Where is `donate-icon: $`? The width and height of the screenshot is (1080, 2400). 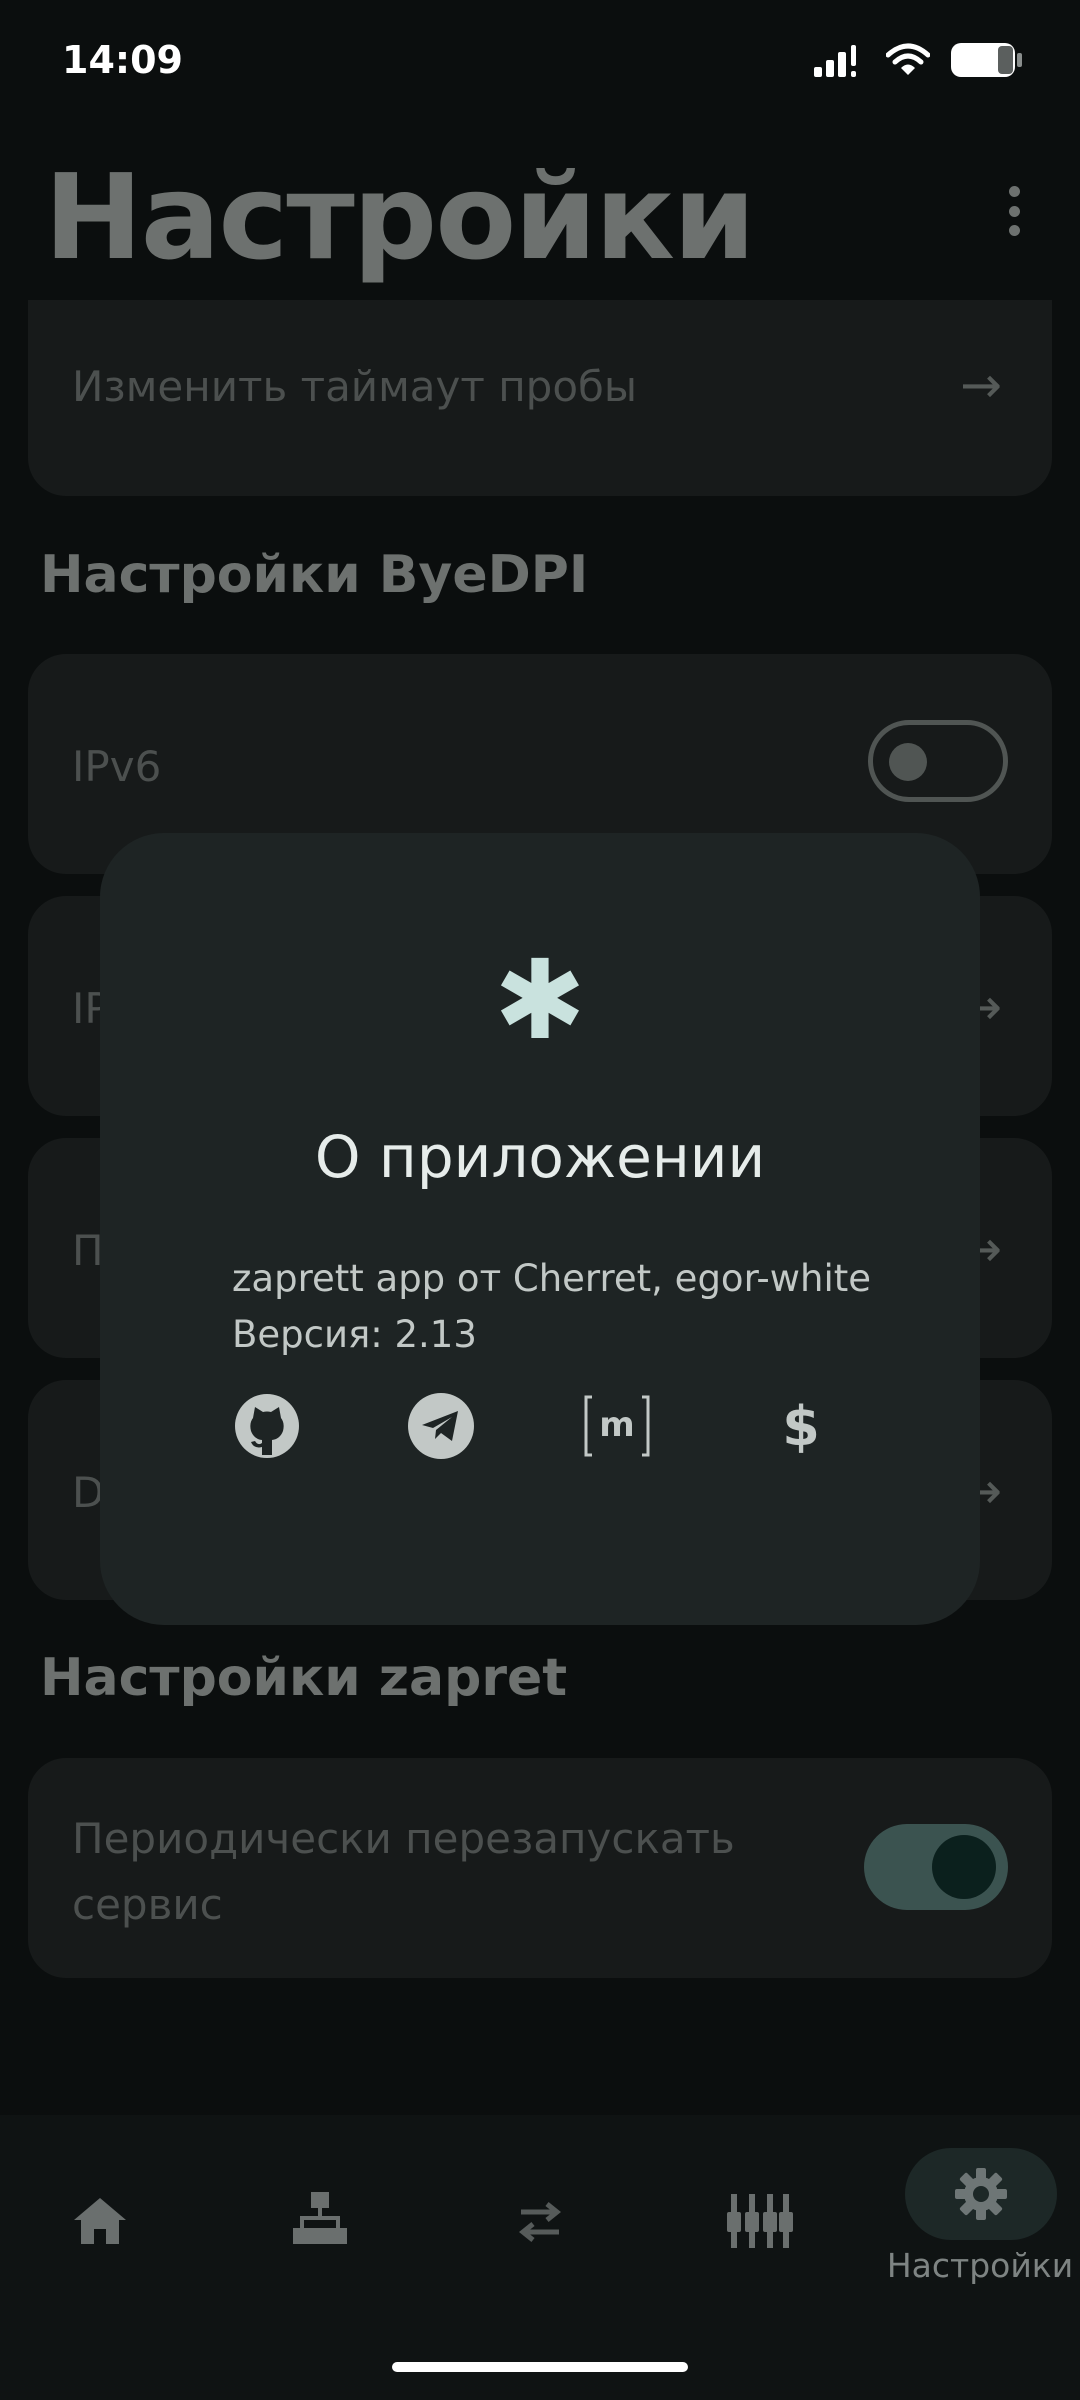
donate-icon: $ is located at coordinates (801, 1426).